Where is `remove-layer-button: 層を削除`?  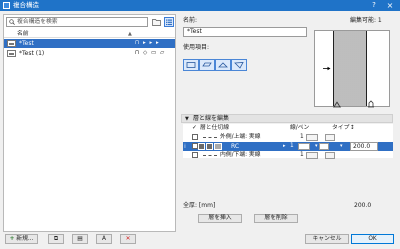
remove-layer-button: 層を削除 is located at coordinates (276, 218).